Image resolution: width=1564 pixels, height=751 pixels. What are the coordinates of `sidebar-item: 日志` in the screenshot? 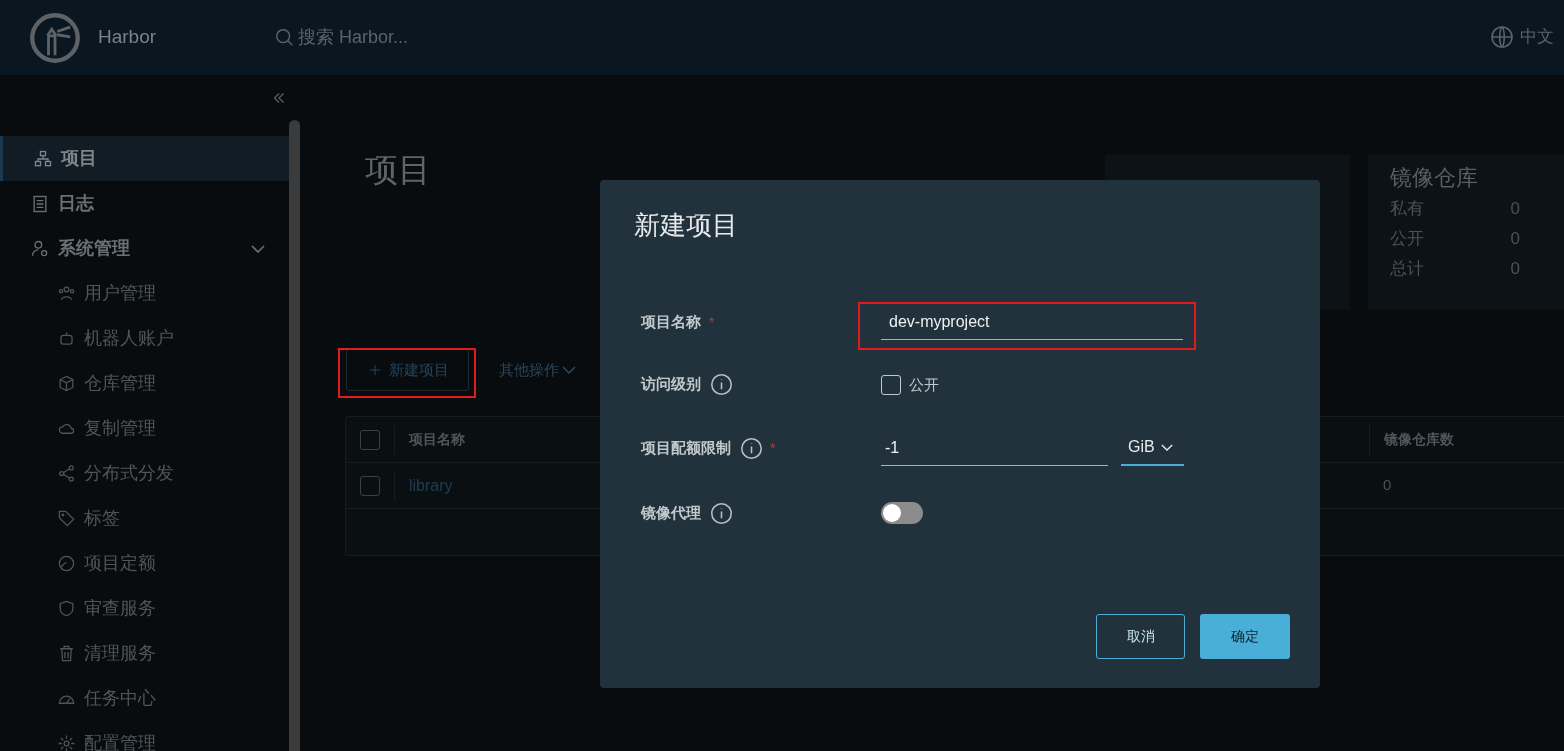 It's located at (144, 203).